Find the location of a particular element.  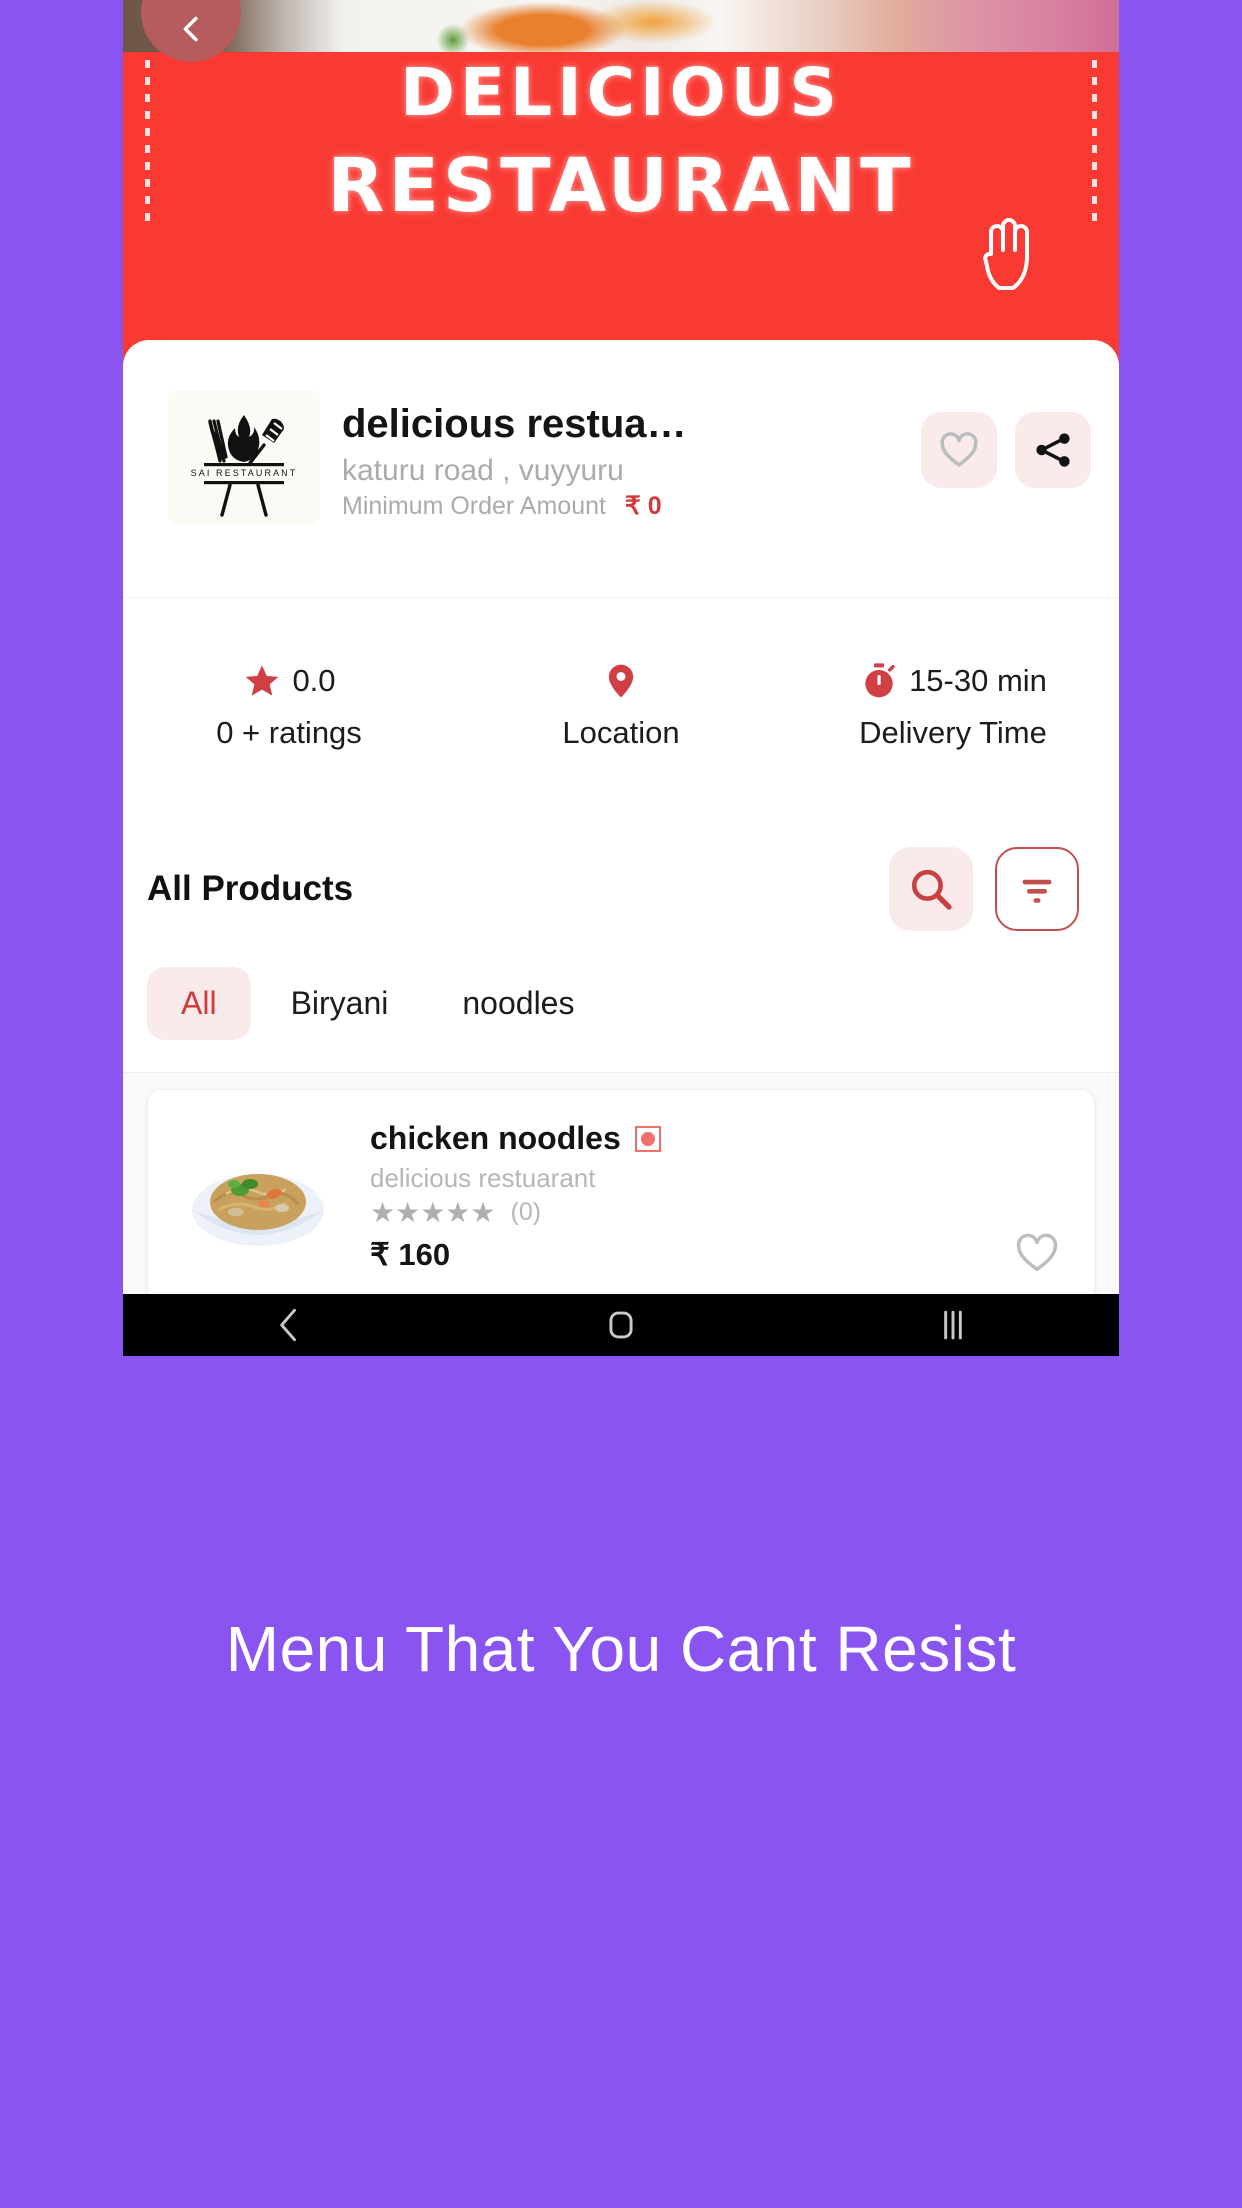

search-icon is located at coordinates (931, 889).